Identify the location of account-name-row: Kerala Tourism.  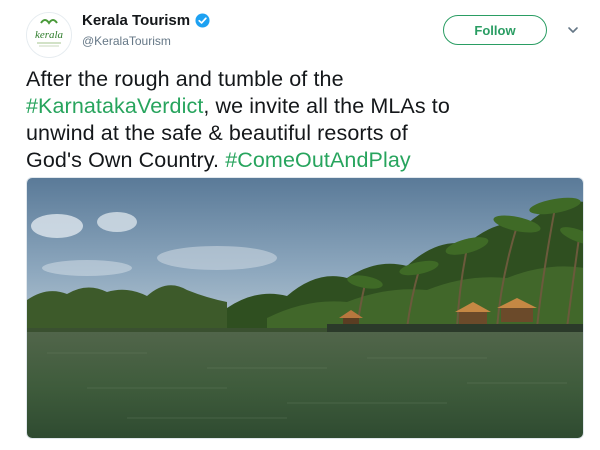
(146, 20).